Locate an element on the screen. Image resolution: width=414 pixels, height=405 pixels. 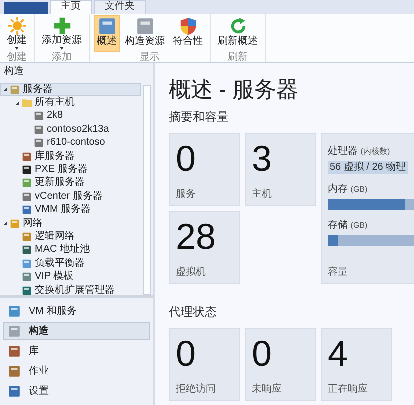
tree-item: vCenter 服务器 is located at coordinates (70, 197).